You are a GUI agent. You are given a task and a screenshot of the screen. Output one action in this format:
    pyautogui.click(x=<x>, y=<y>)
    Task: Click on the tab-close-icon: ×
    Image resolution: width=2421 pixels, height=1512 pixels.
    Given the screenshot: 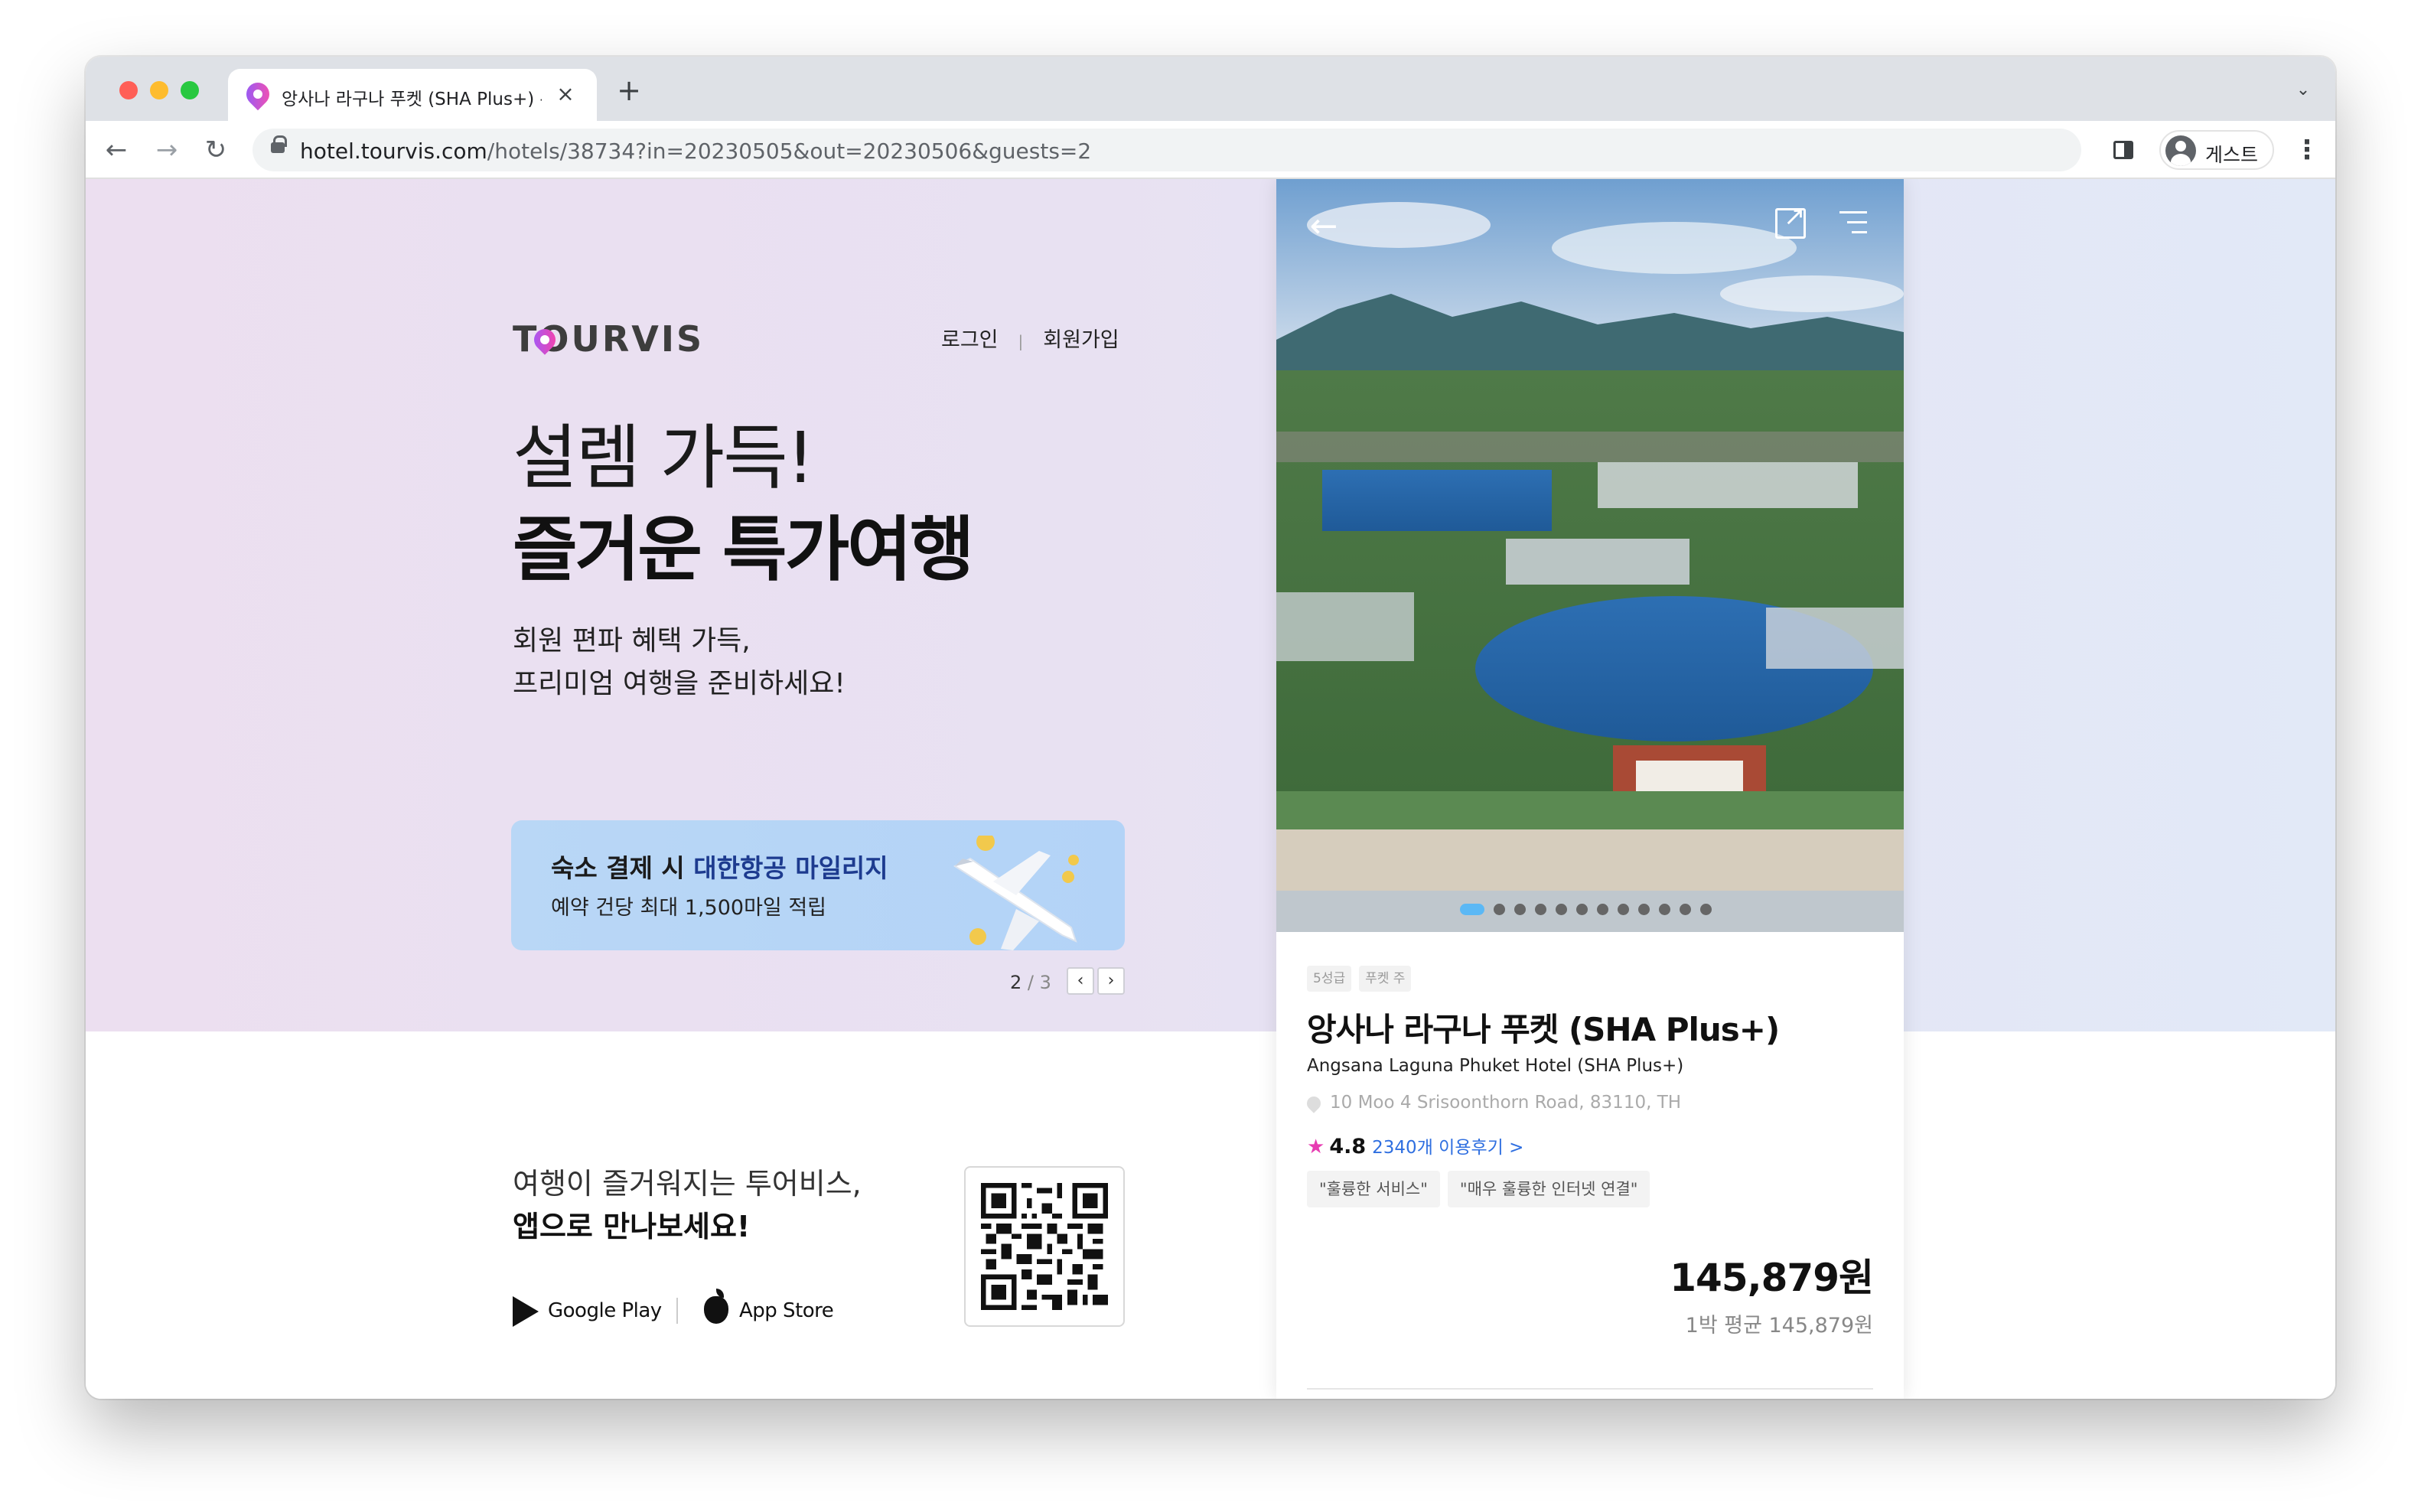 What is the action you would take?
    pyautogui.click(x=565, y=94)
    